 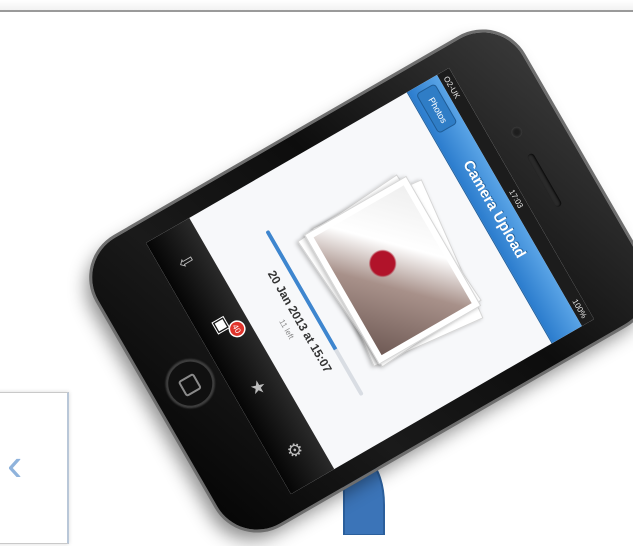 What do you see at coordinates (190, 385) in the screenshot?
I see `home-square-icon` at bounding box center [190, 385].